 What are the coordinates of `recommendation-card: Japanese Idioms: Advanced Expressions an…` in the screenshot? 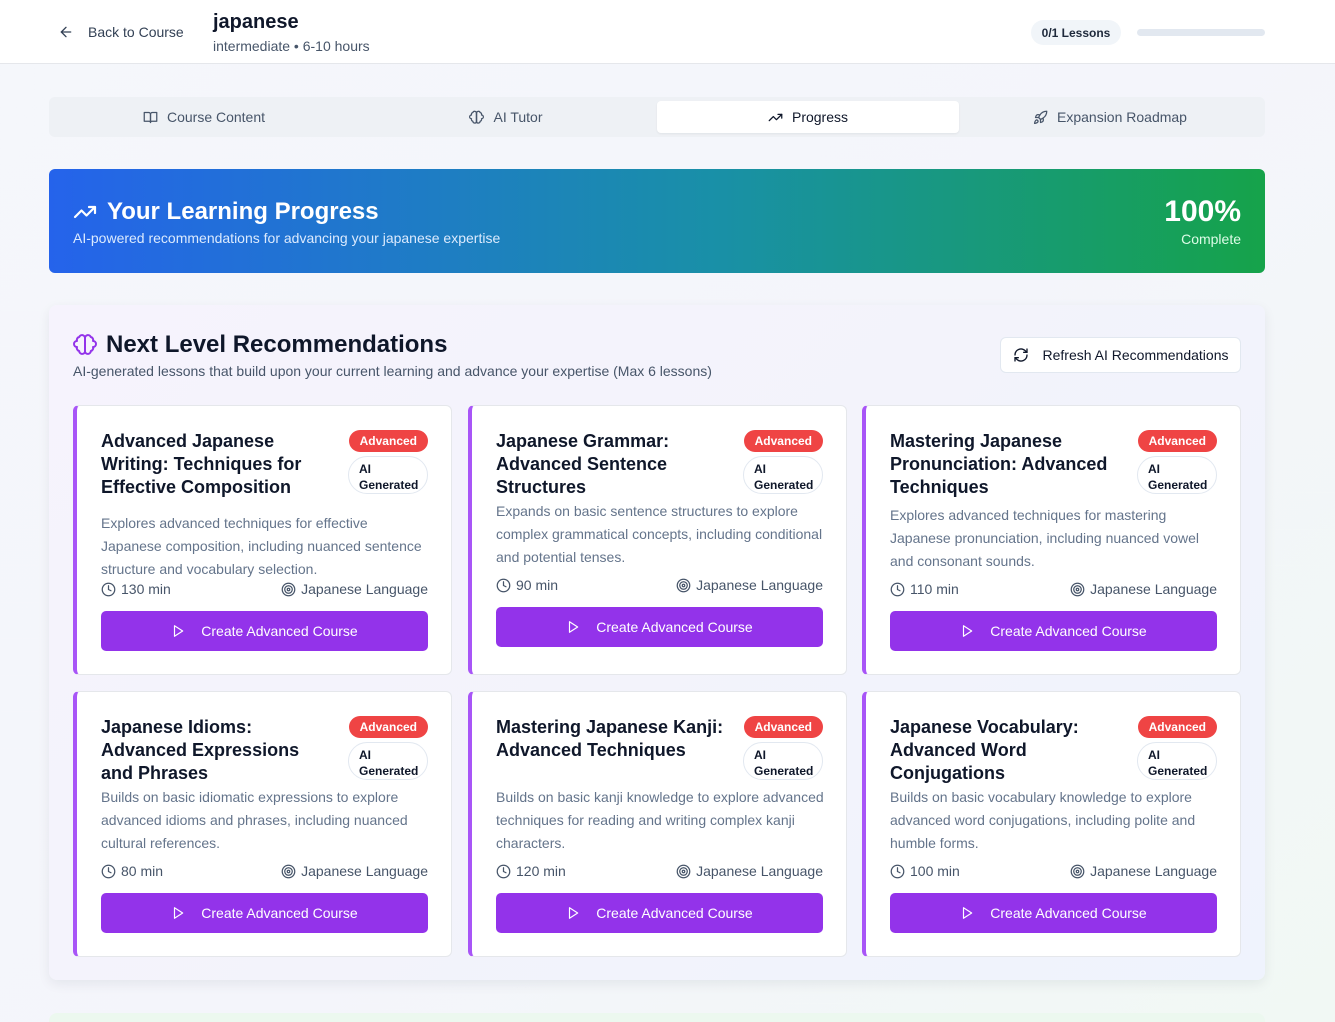 It's located at (262, 824).